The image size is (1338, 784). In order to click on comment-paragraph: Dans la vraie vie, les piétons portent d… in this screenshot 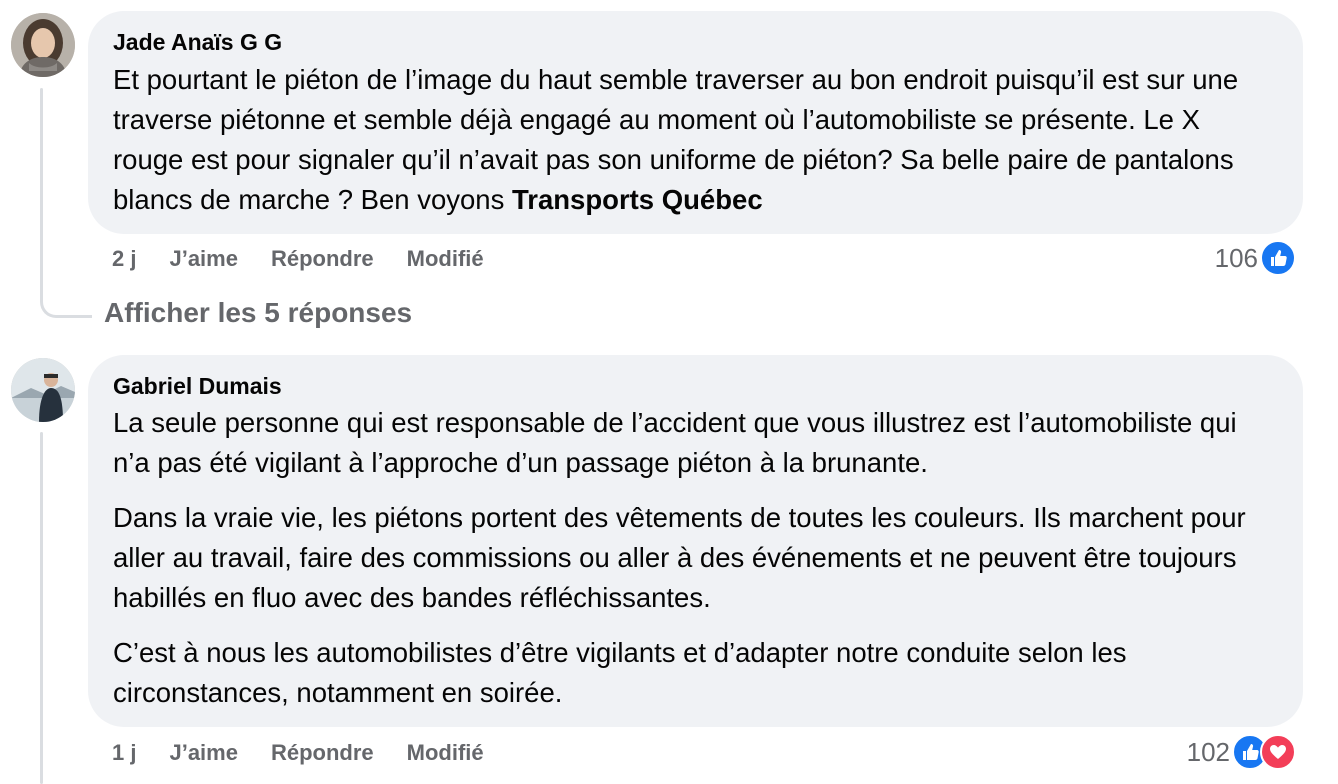, I will do `click(679, 557)`.